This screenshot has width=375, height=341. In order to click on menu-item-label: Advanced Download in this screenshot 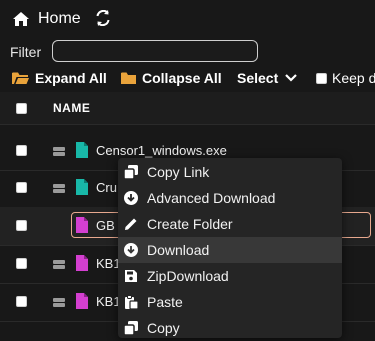, I will do `click(211, 198)`.